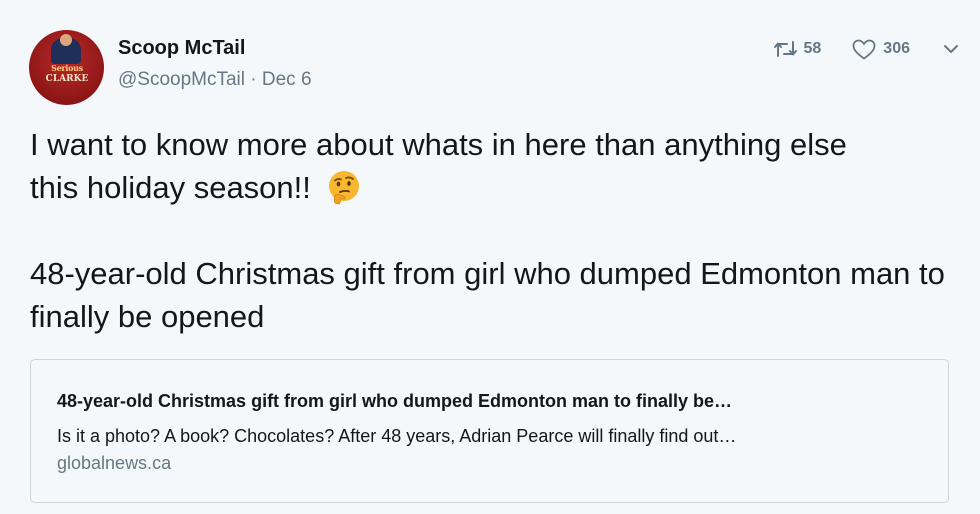 The width and height of the screenshot is (980, 514). What do you see at coordinates (181, 80) in the screenshot?
I see `author-handle: @ScoopMcTail` at bounding box center [181, 80].